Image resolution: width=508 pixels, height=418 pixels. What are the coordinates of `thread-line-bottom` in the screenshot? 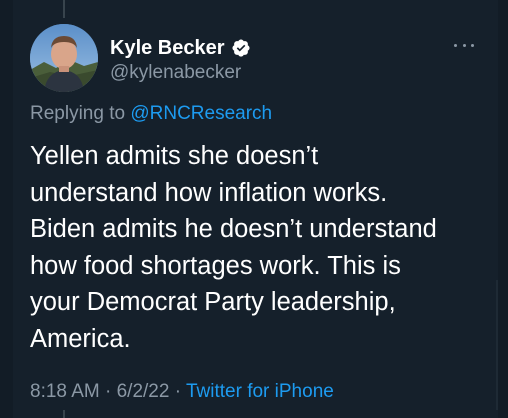 It's located at (64, 414).